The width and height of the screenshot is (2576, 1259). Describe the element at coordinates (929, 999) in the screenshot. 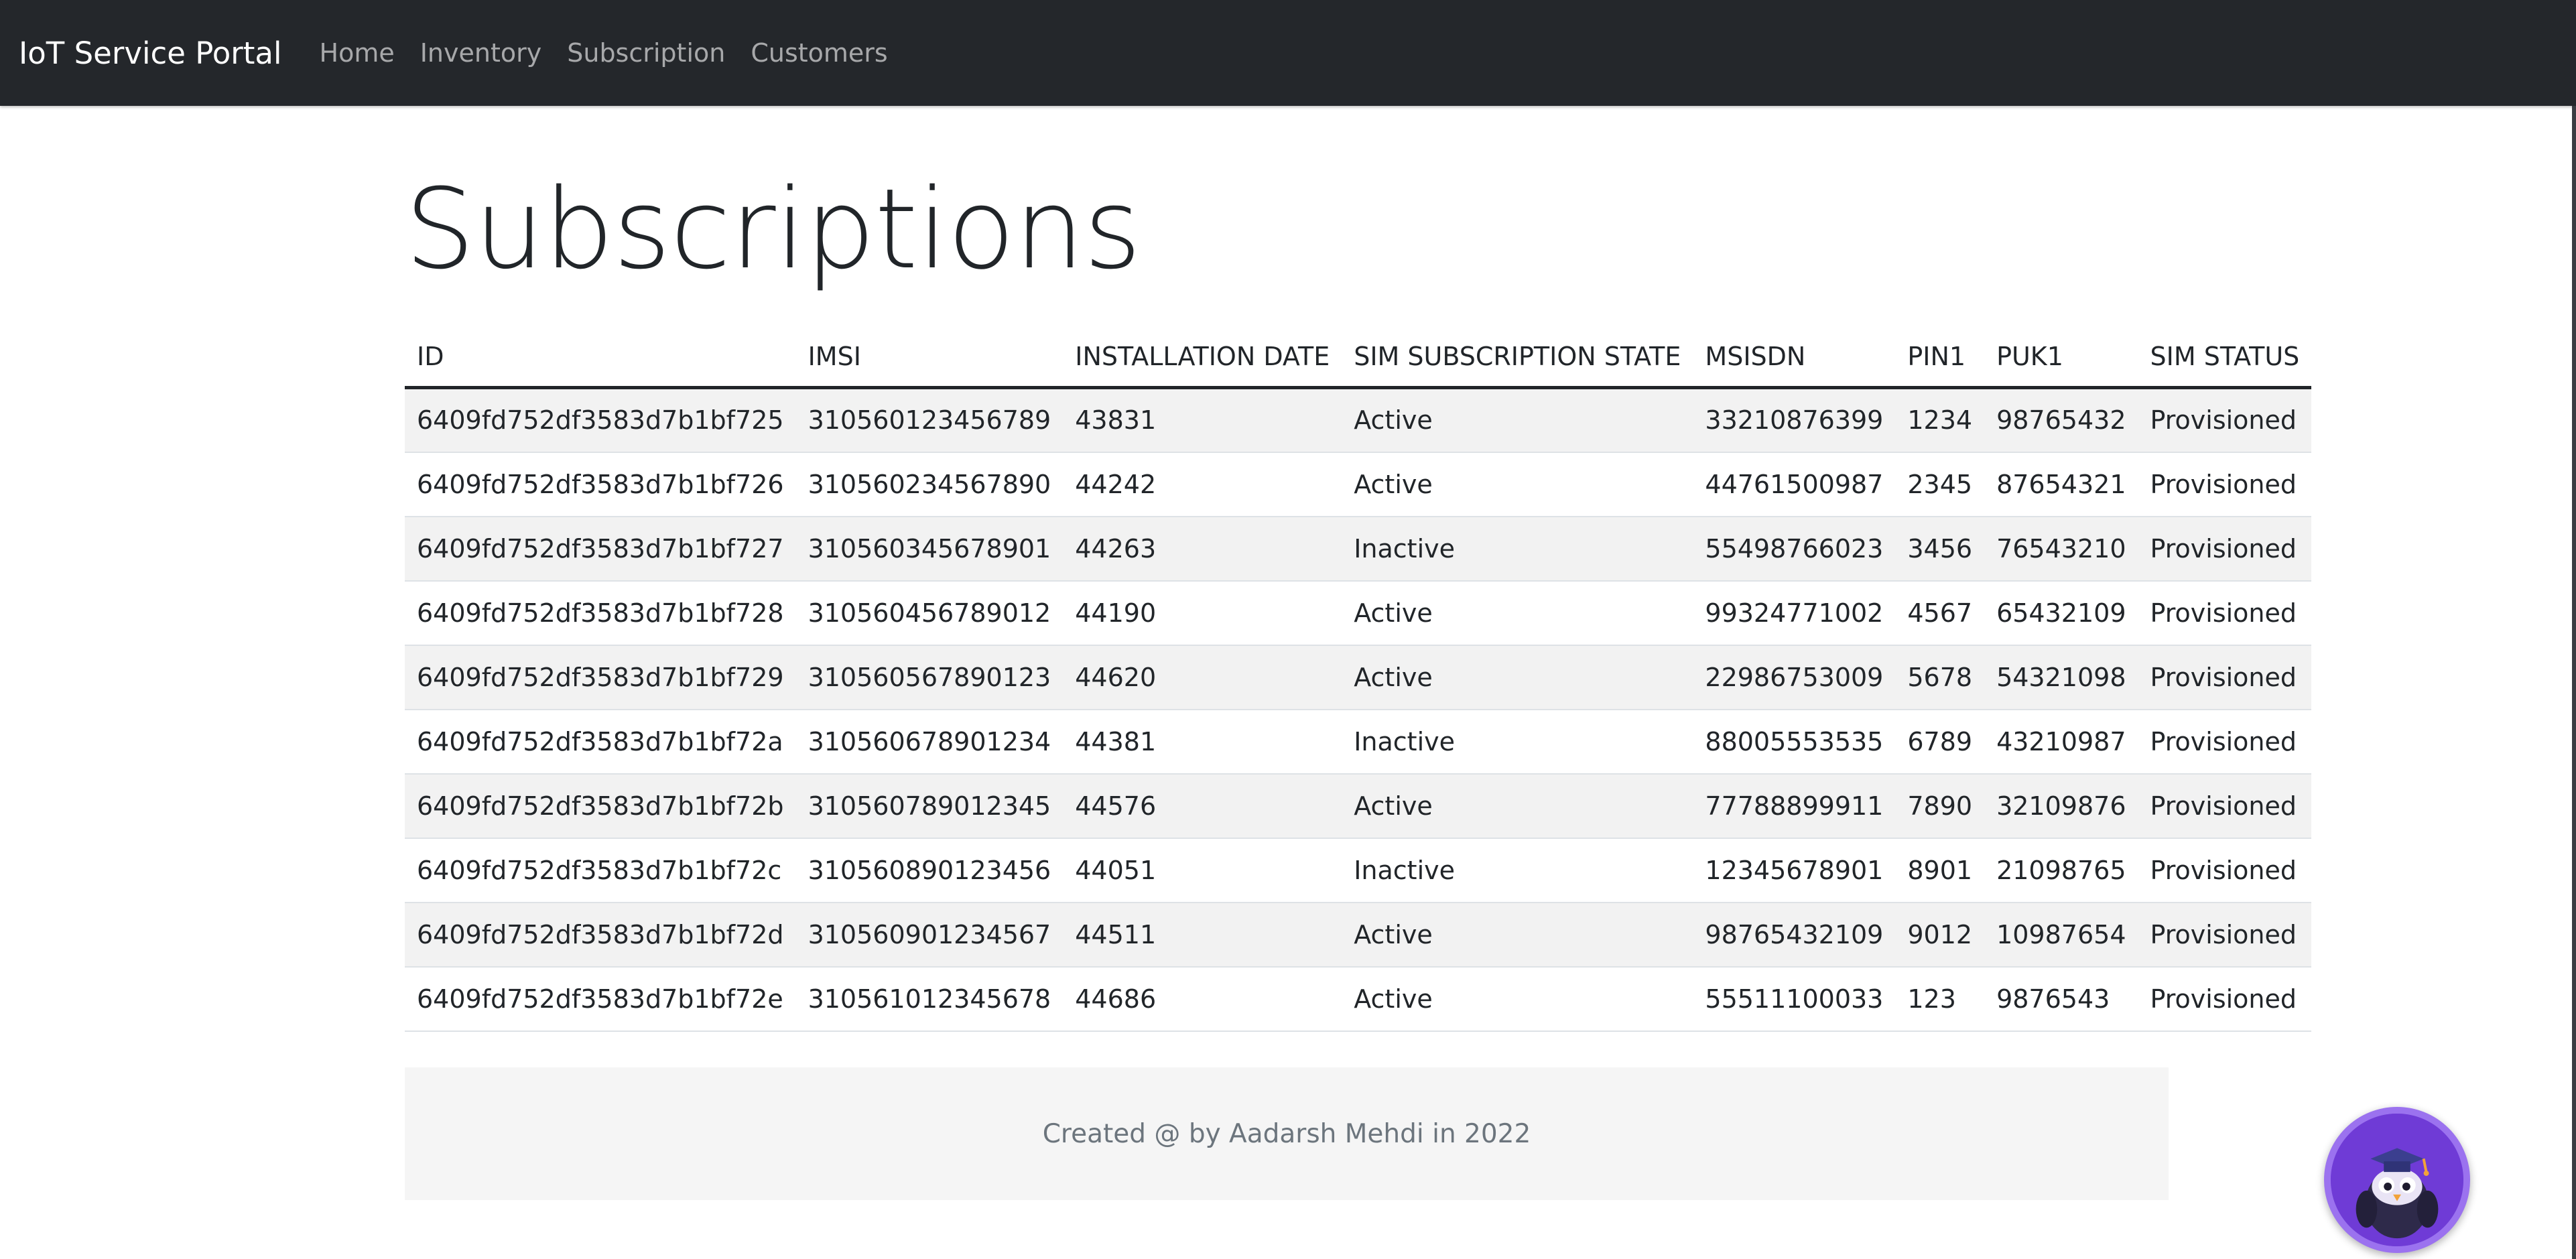

I see `cell-imsi: 310561012345678` at that location.